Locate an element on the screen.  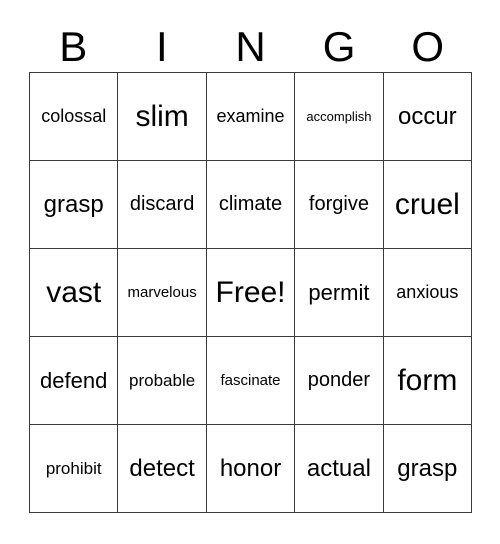
bingo-cell: examine is located at coordinates (251, 117).